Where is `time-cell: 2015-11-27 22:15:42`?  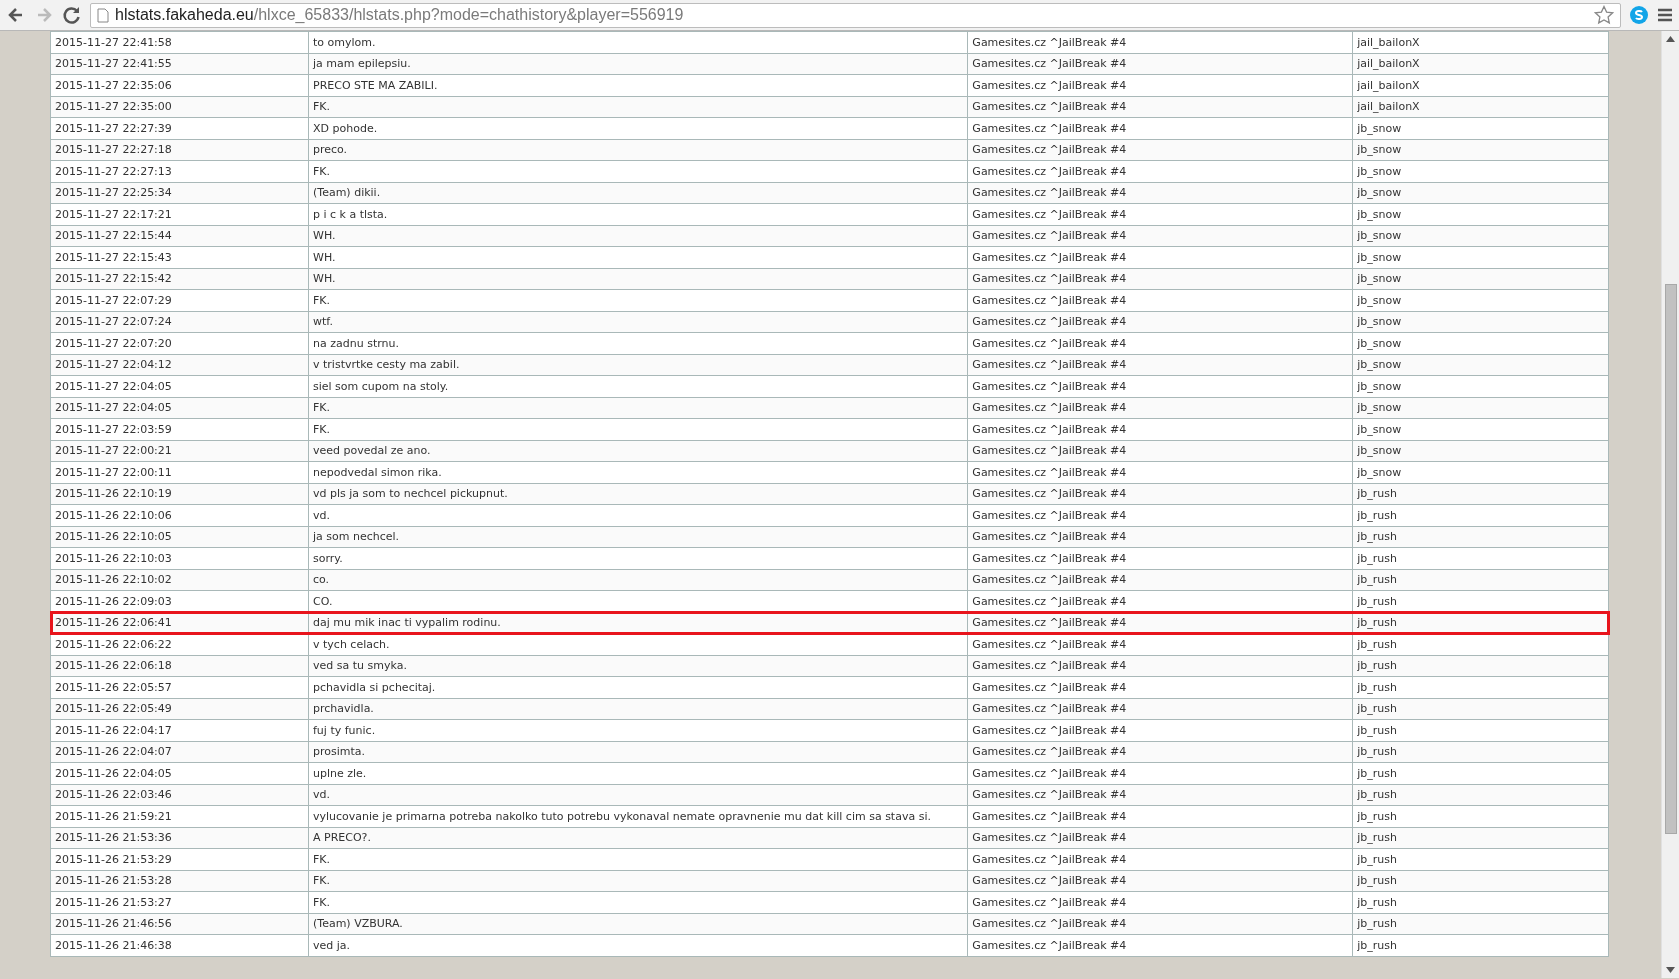 time-cell: 2015-11-27 22:15:42 is located at coordinates (179, 279).